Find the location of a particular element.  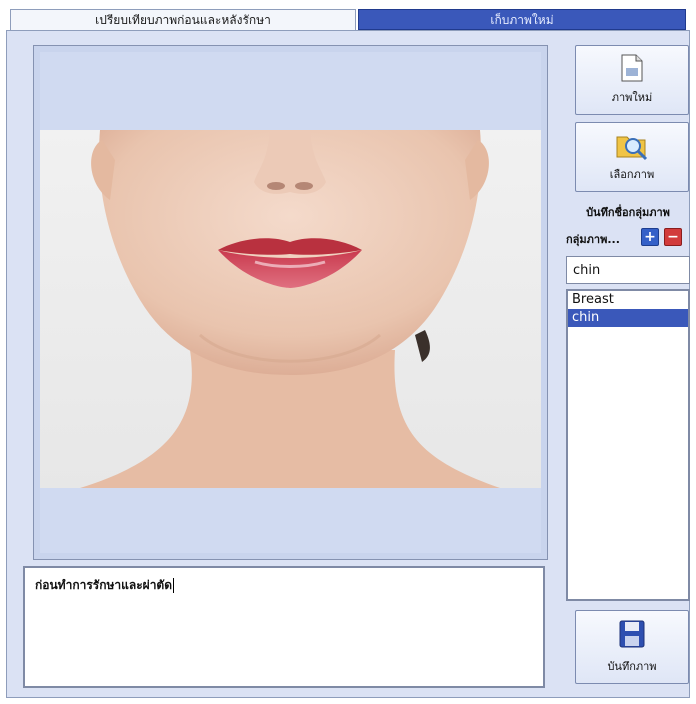

floppy-disk-icon is located at coordinates (632, 634).